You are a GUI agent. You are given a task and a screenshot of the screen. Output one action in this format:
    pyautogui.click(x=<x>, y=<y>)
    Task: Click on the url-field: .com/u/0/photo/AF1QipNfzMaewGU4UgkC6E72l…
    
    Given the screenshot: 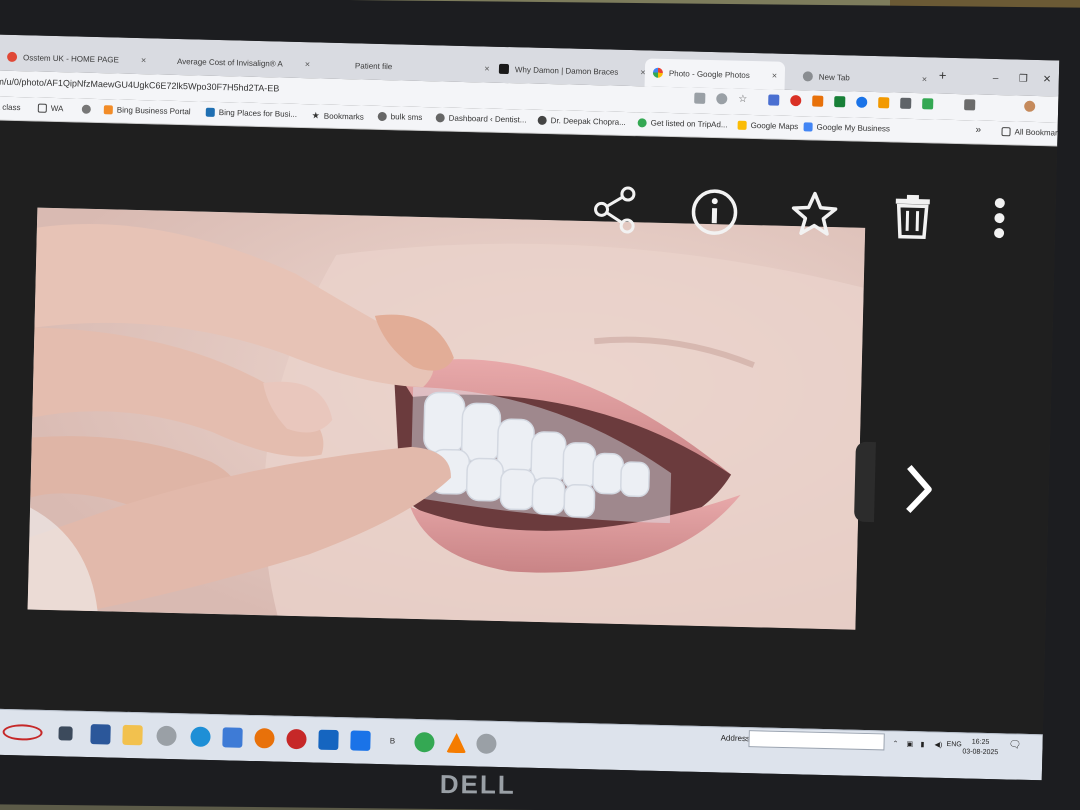 What is the action you would take?
    pyautogui.click(x=139, y=84)
    